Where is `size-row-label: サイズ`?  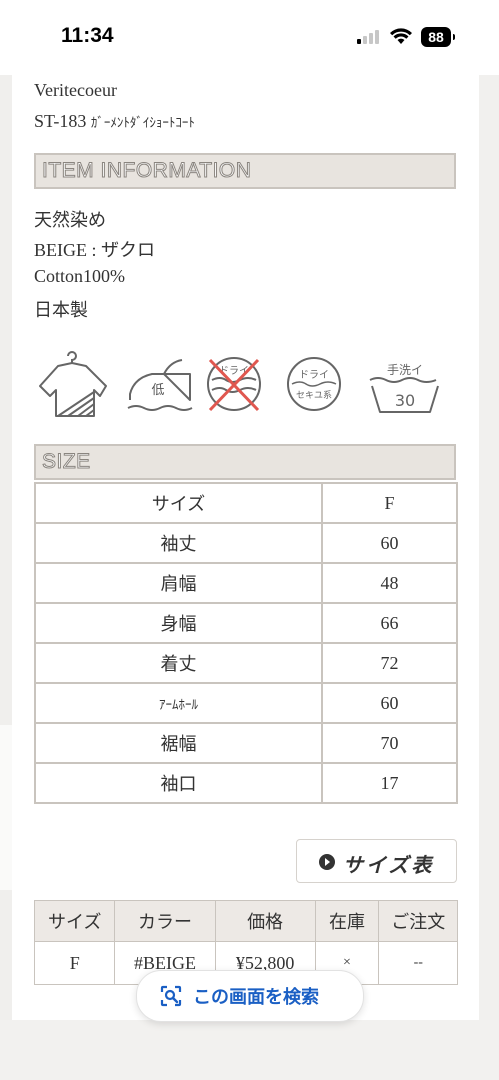
size-row-label: サイズ is located at coordinates (178, 503).